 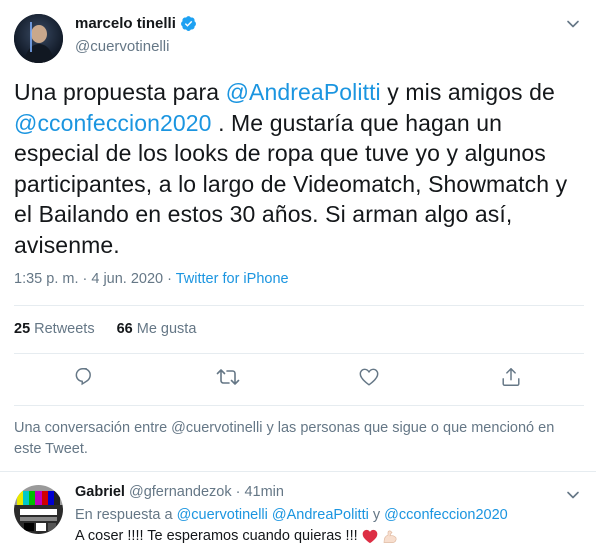 I want to click on author-name-row: marcelo tinelli, so click(x=136, y=23).